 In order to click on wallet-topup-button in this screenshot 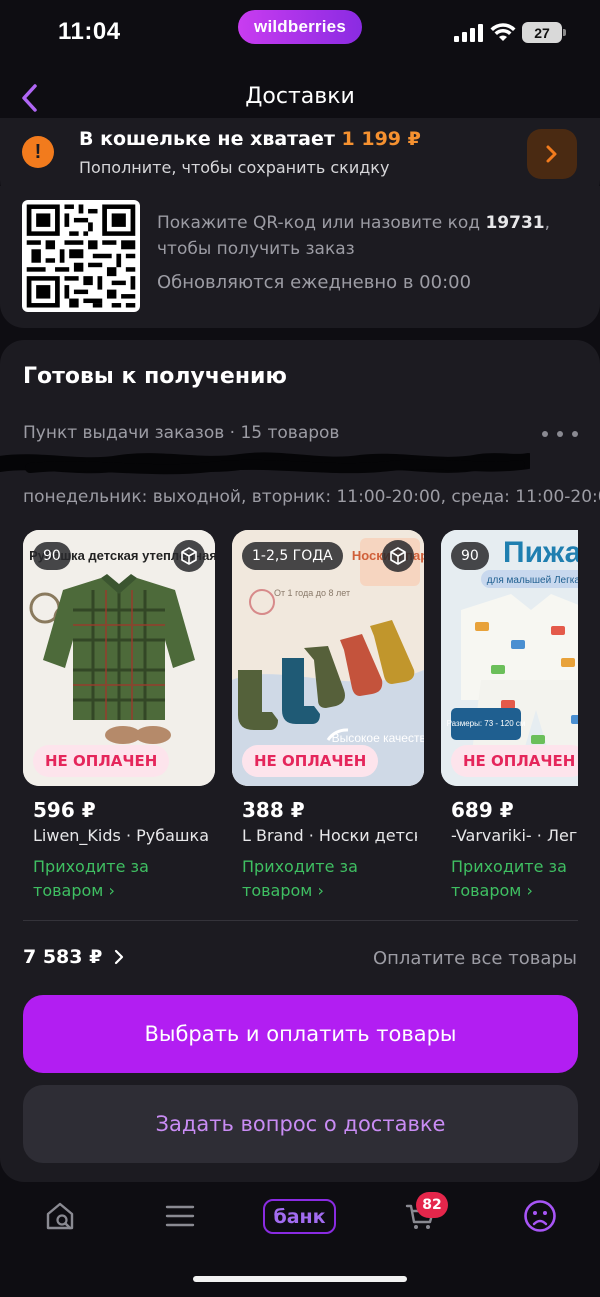, I will do `click(552, 154)`.